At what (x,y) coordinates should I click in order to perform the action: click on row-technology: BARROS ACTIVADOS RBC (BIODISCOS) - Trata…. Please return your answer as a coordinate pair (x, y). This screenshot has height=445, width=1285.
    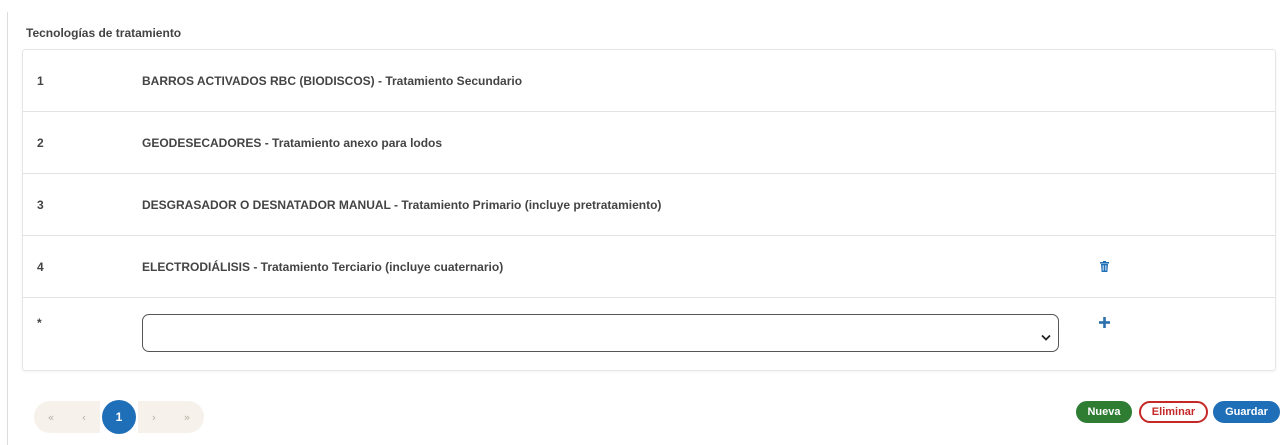
    Looking at the image, I should click on (332, 81).